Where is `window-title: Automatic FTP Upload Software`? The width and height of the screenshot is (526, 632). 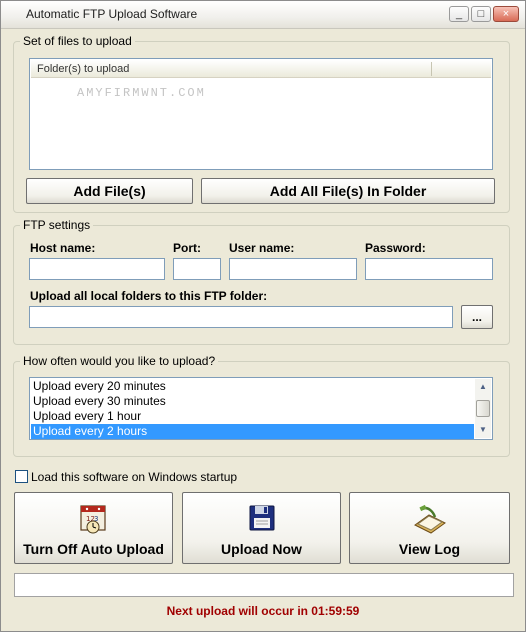 window-title: Automatic FTP Upload Software is located at coordinates (112, 14).